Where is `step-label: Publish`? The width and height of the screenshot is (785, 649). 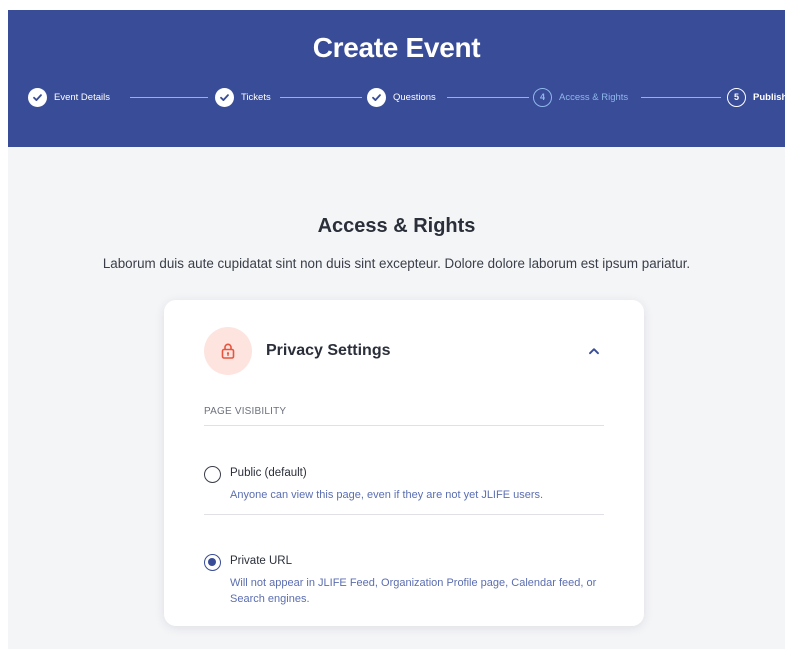
step-label: Publish is located at coordinates (769, 97).